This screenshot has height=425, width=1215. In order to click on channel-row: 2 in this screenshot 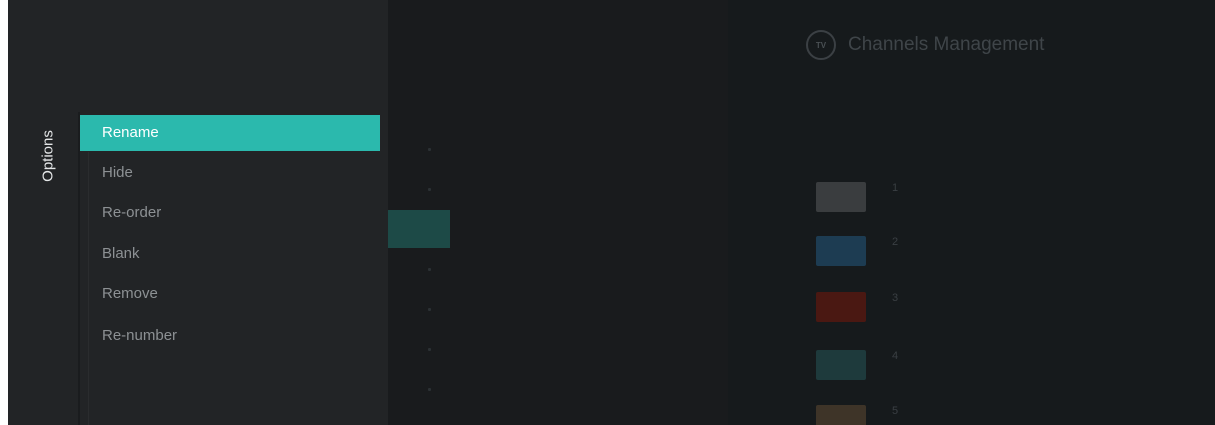, I will do `click(857, 251)`.